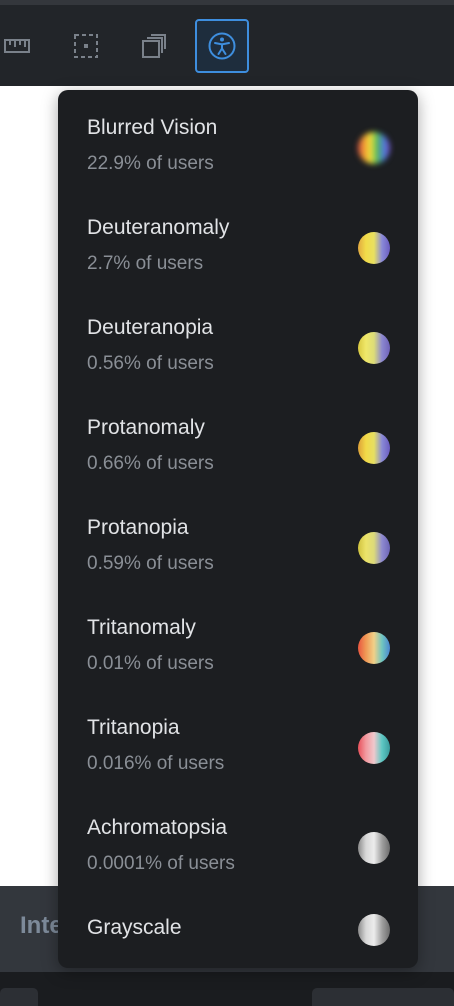 This screenshot has width=454, height=1006. I want to click on menu-item-label: Tritanomaly, so click(141, 627).